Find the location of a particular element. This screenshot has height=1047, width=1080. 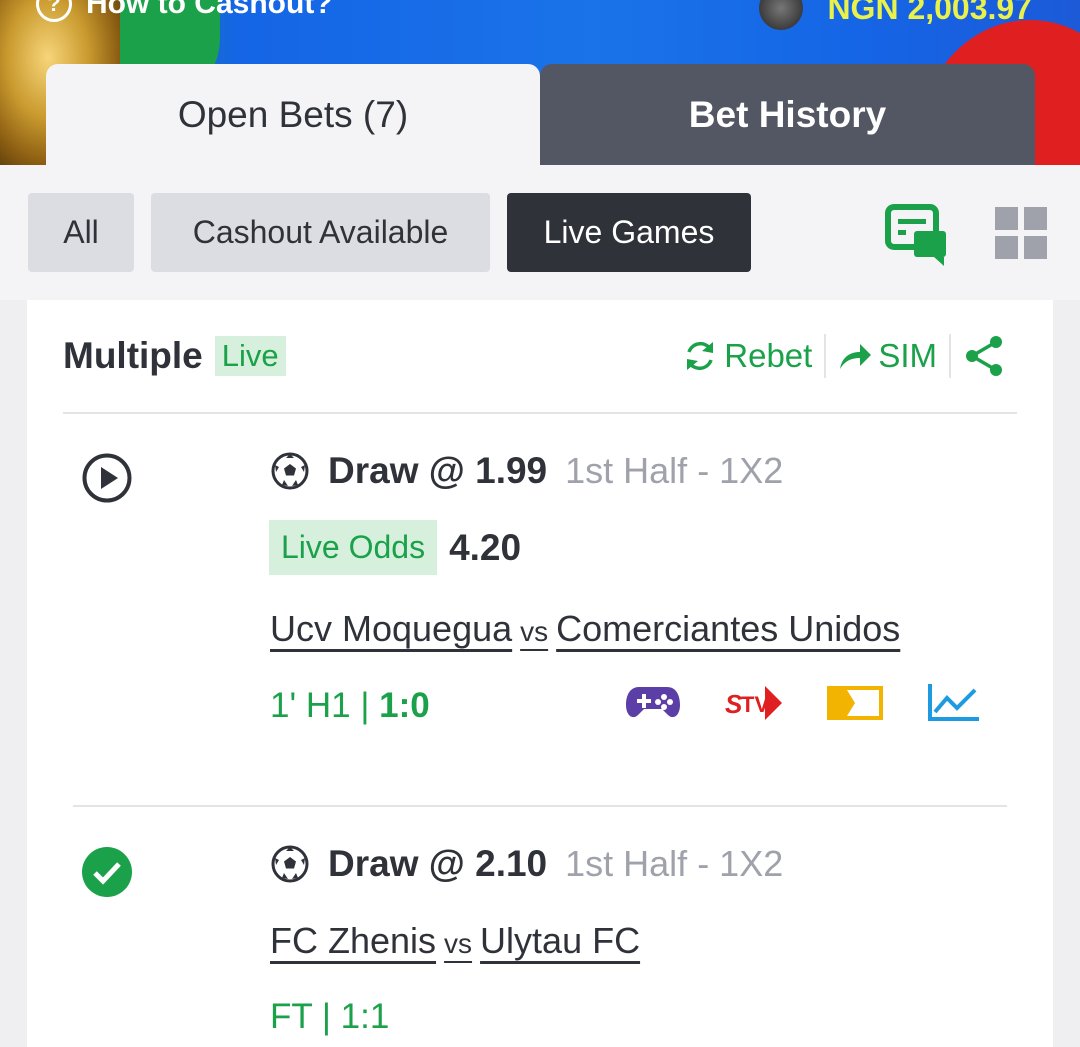

how-to-cashout-link: ? How to Cashout? is located at coordinates (184, 11).